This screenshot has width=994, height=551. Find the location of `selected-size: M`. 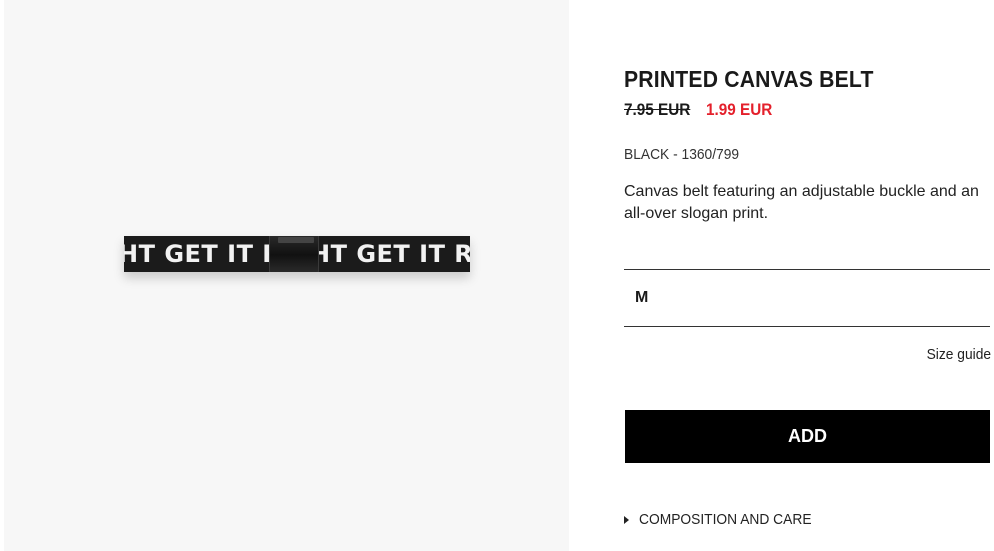

selected-size: M is located at coordinates (642, 297).